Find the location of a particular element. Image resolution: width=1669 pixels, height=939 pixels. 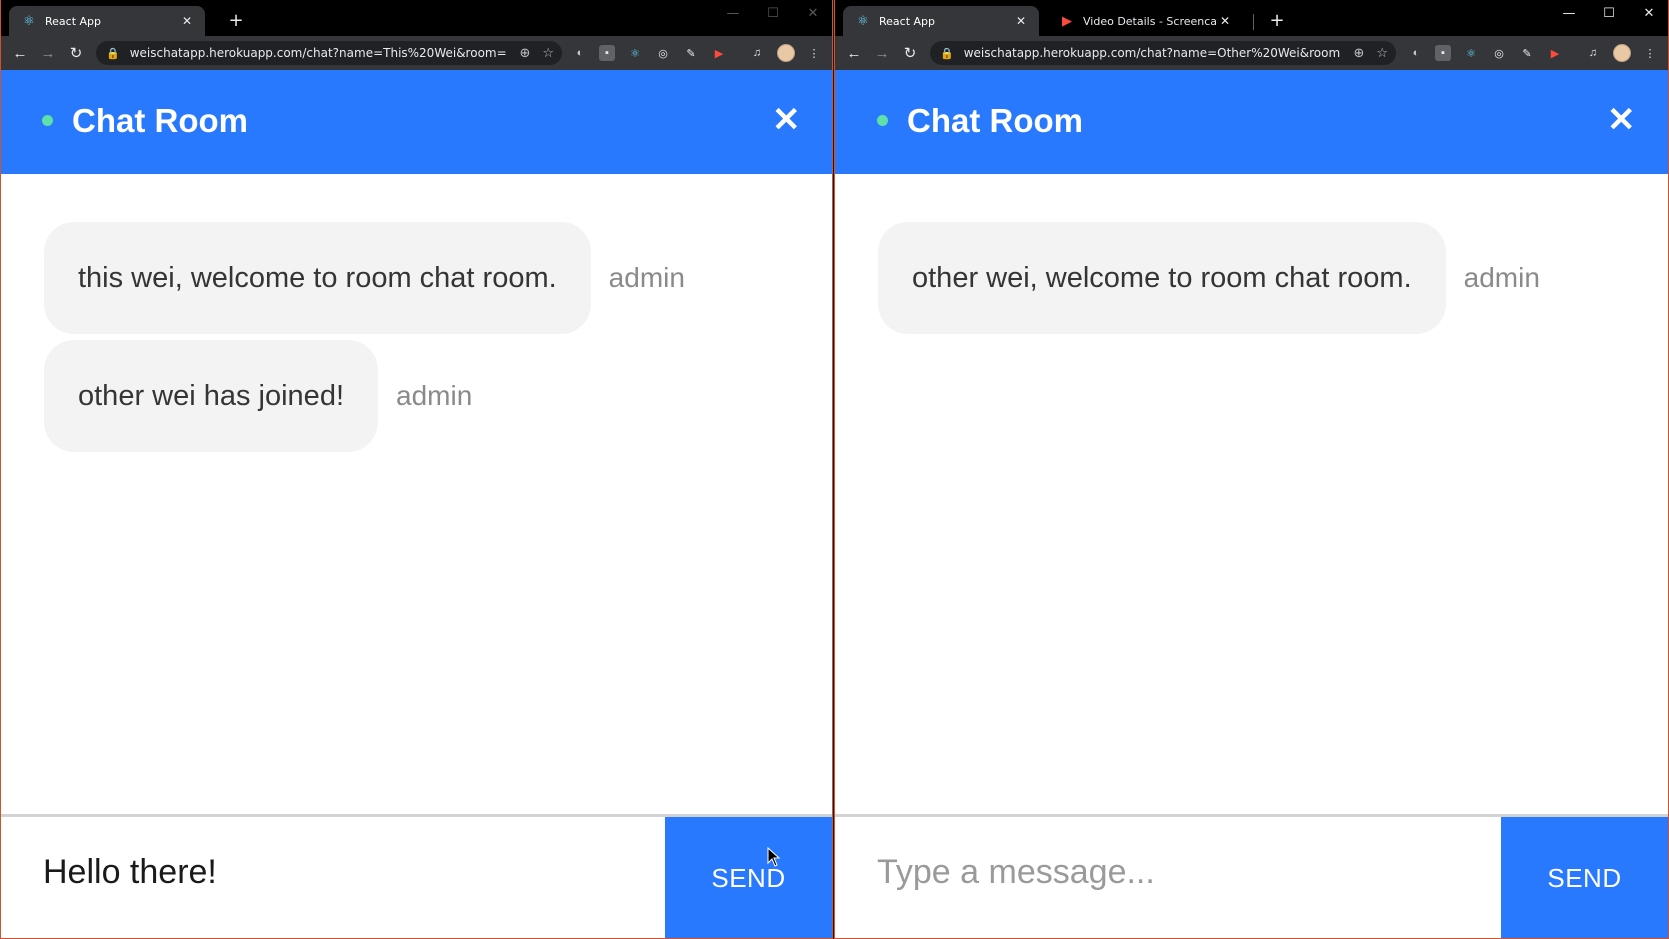

message-item: other wei has joined! admin is located at coordinates (258, 396).